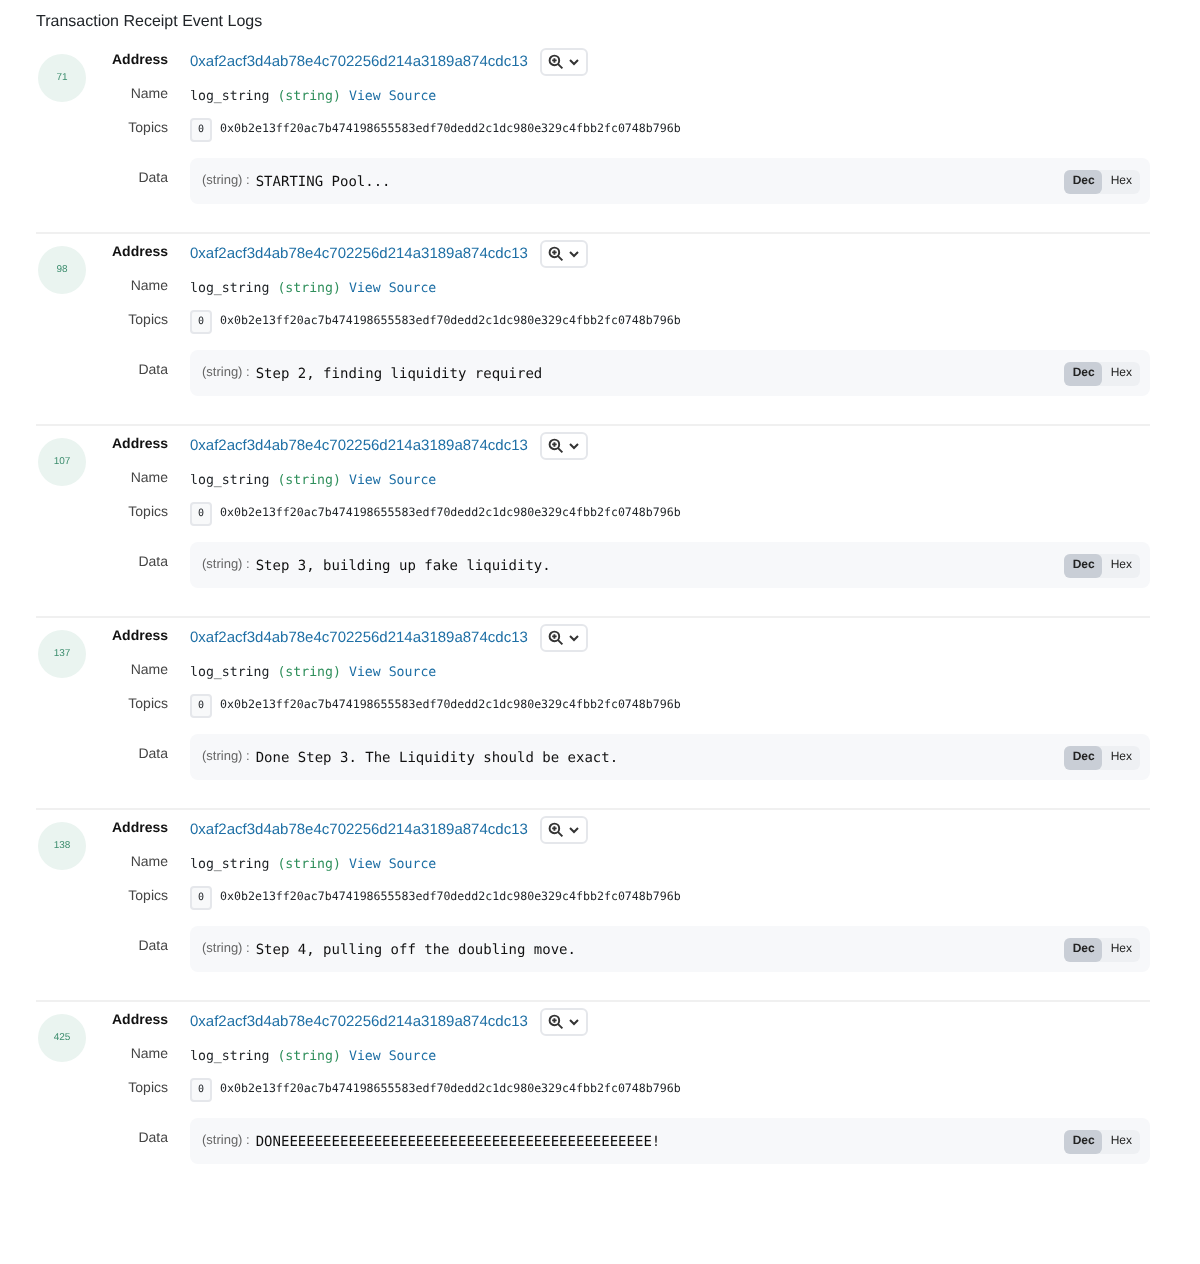 The height and width of the screenshot is (1264, 1200). I want to click on section-title: Transaction Receipt Event Logs, so click(150, 21).